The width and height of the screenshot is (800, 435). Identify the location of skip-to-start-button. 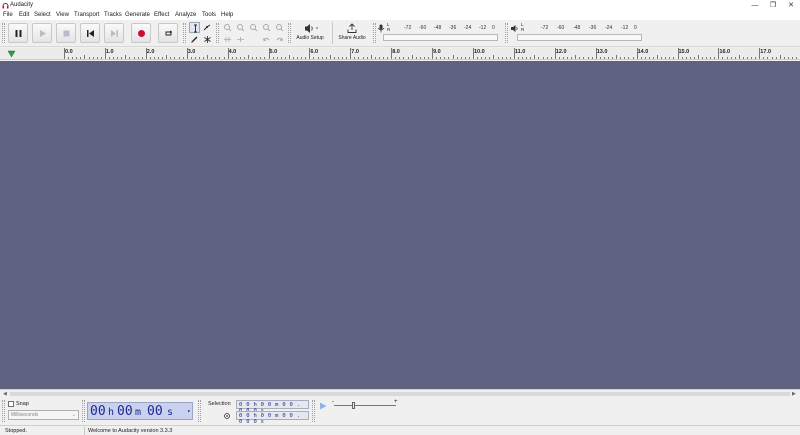
(90, 33).